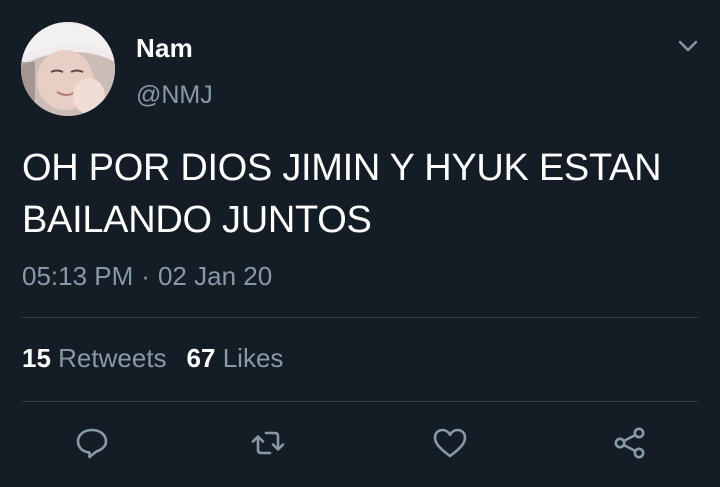 This screenshot has width=720, height=487. I want to click on reply-icon, so click(92, 443).